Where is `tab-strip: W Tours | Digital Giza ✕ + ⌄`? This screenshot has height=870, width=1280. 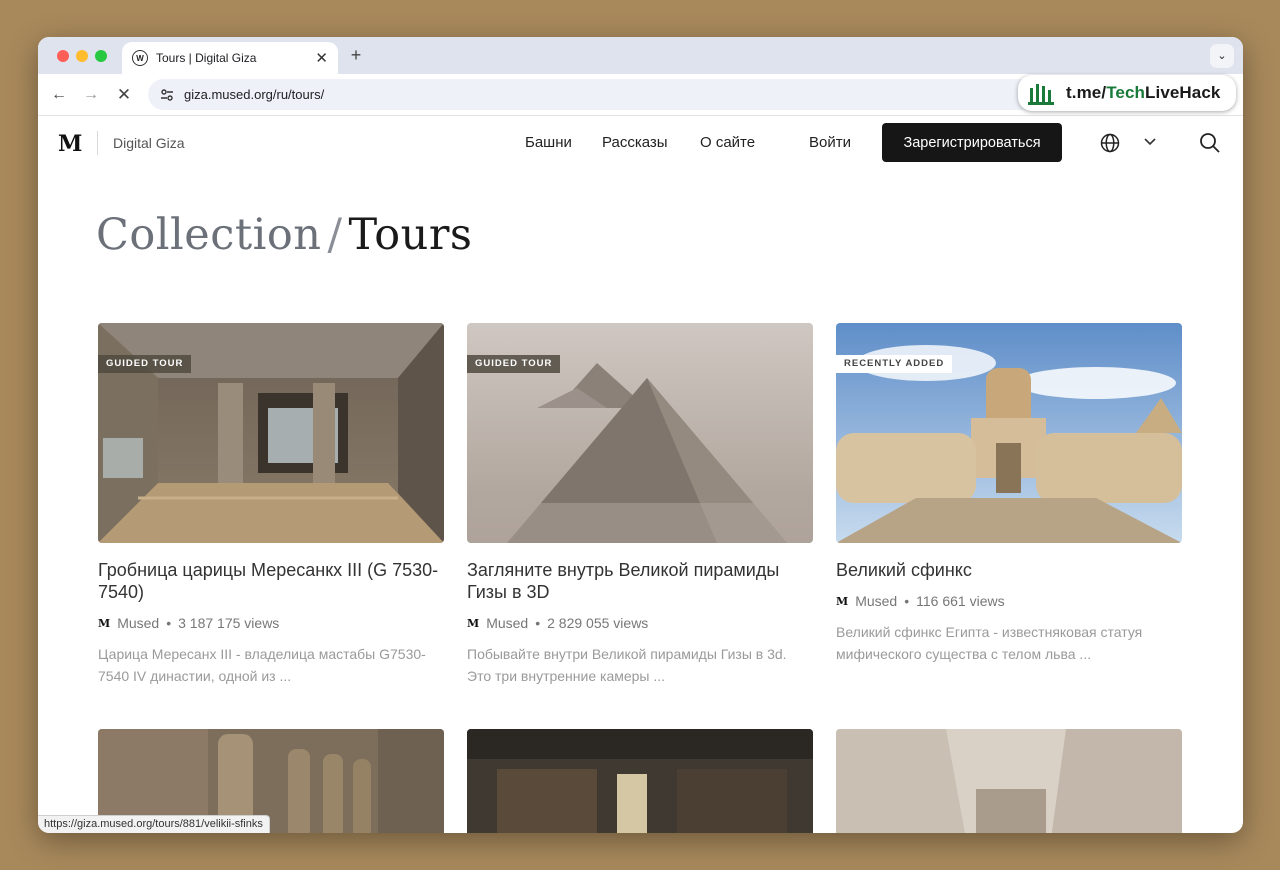 tab-strip: W Tours | Digital Giza ✕ + ⌄ is located at coordinates (640, 55).